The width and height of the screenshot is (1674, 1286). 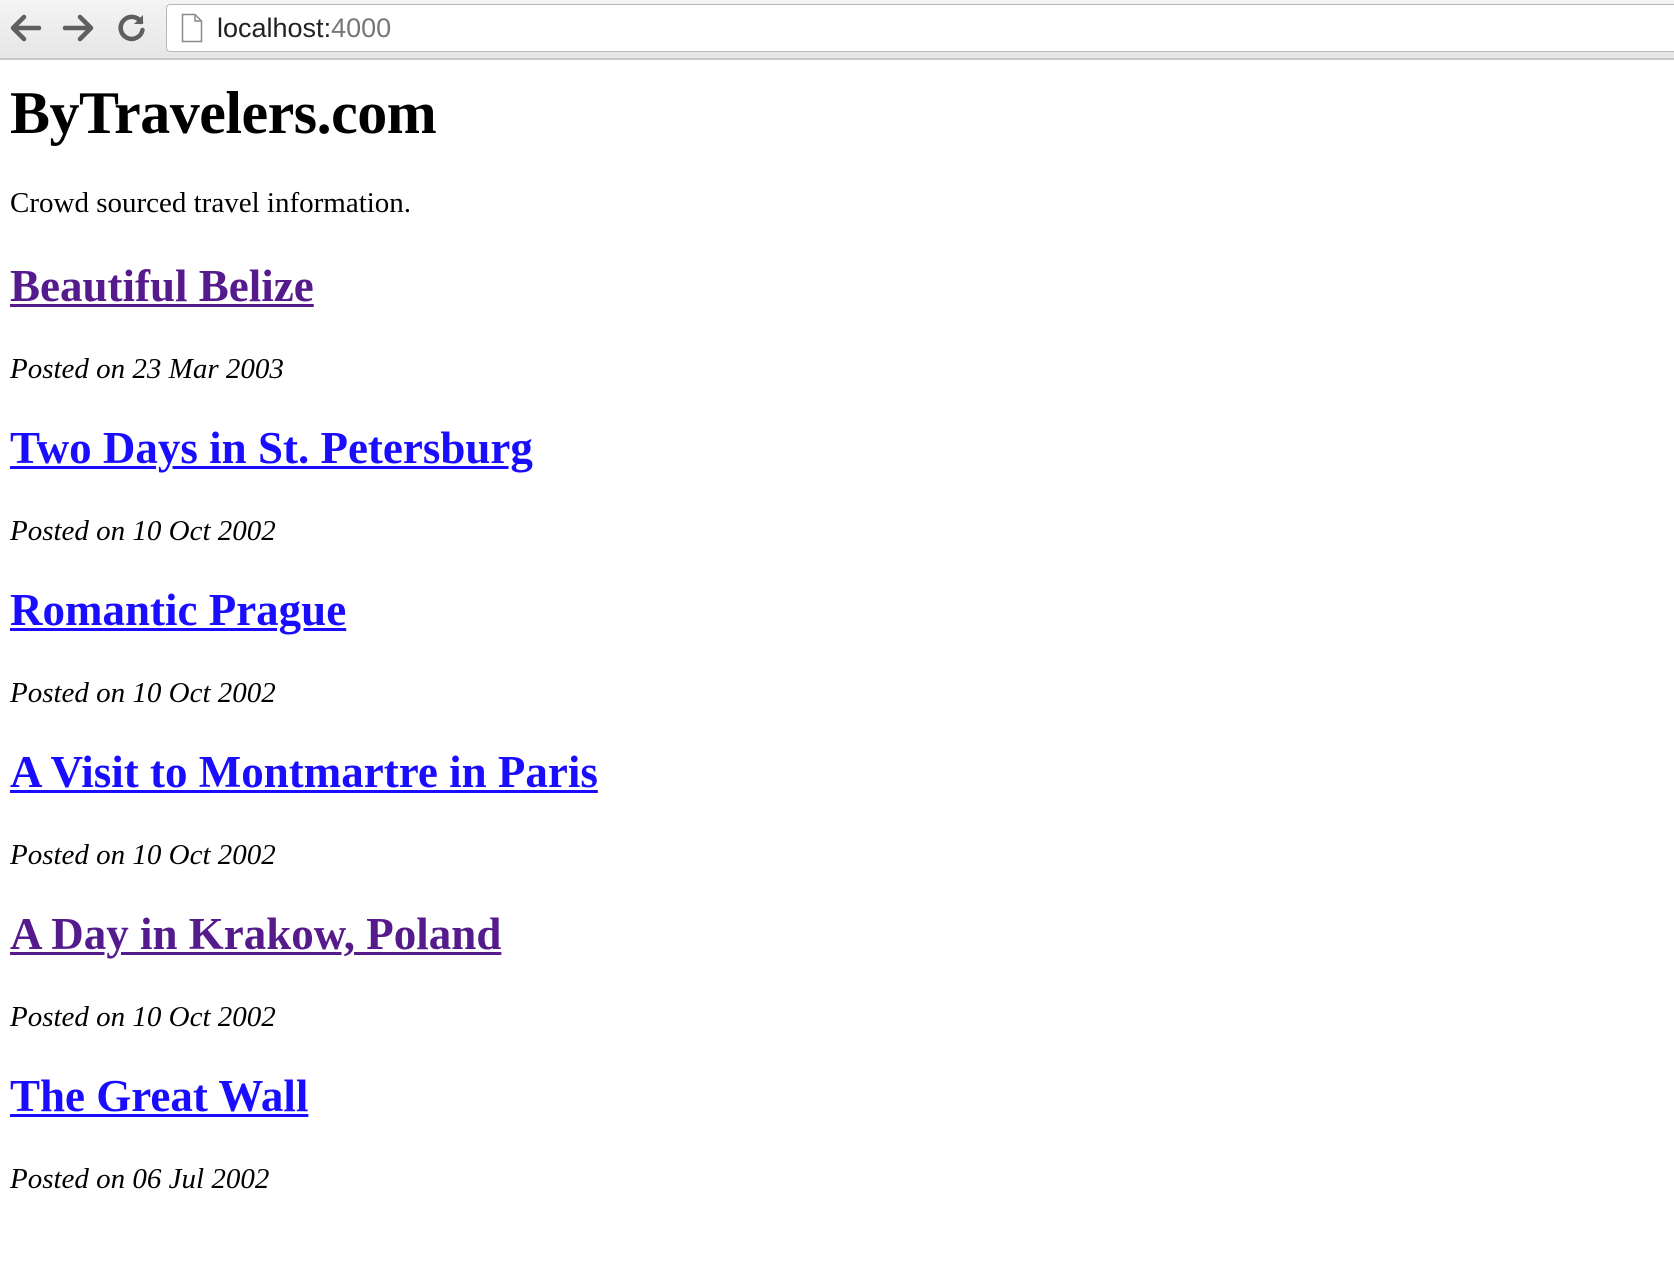 I want to click on post-item: The Great Wall Posted on 06 Jul 2002, so click(x=835, y=1133).